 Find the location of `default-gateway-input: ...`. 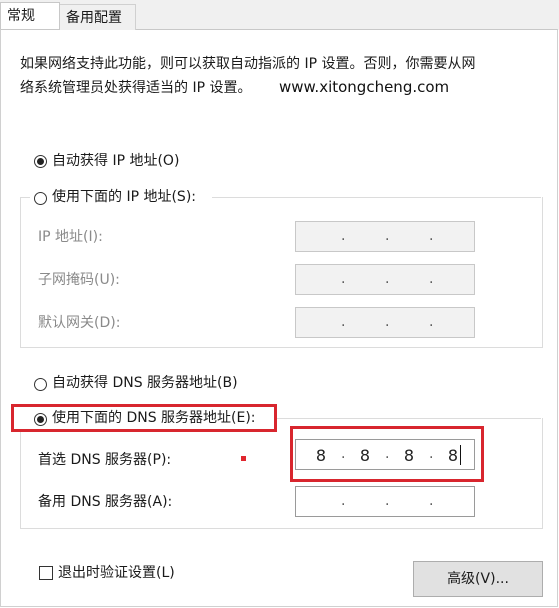

default-gateway-input: ... is located at coordinates (385, 322).